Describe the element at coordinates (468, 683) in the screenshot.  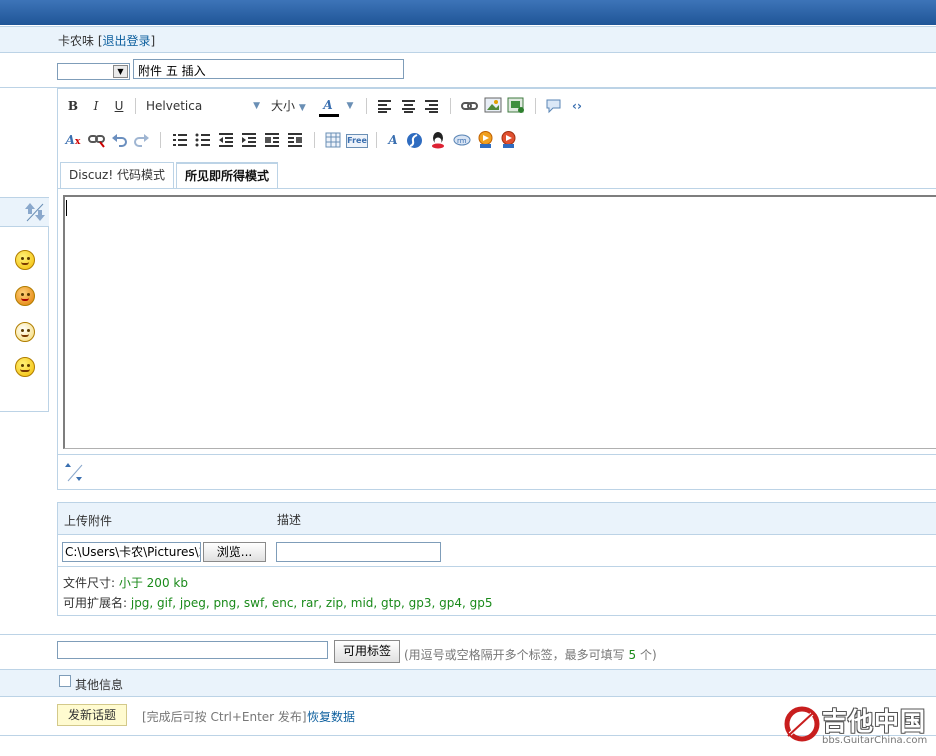
I see `other-info-row` at that location.